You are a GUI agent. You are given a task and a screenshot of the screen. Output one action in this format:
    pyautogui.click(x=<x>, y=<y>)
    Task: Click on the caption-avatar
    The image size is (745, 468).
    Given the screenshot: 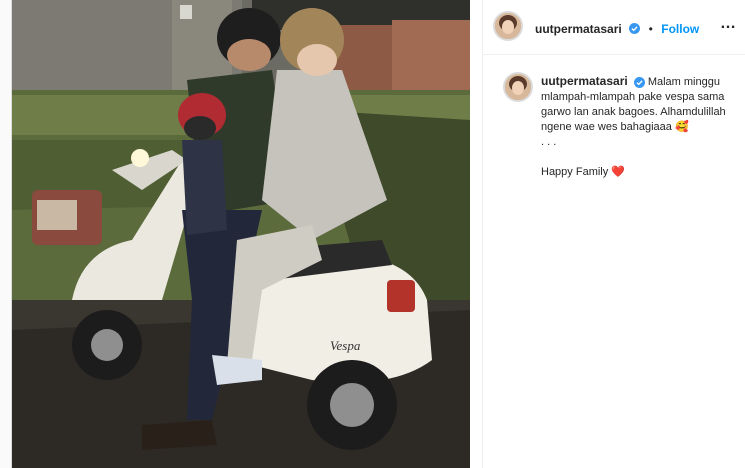 What is the action you would take?
    pyautogui.click(x=518, y=87)
    